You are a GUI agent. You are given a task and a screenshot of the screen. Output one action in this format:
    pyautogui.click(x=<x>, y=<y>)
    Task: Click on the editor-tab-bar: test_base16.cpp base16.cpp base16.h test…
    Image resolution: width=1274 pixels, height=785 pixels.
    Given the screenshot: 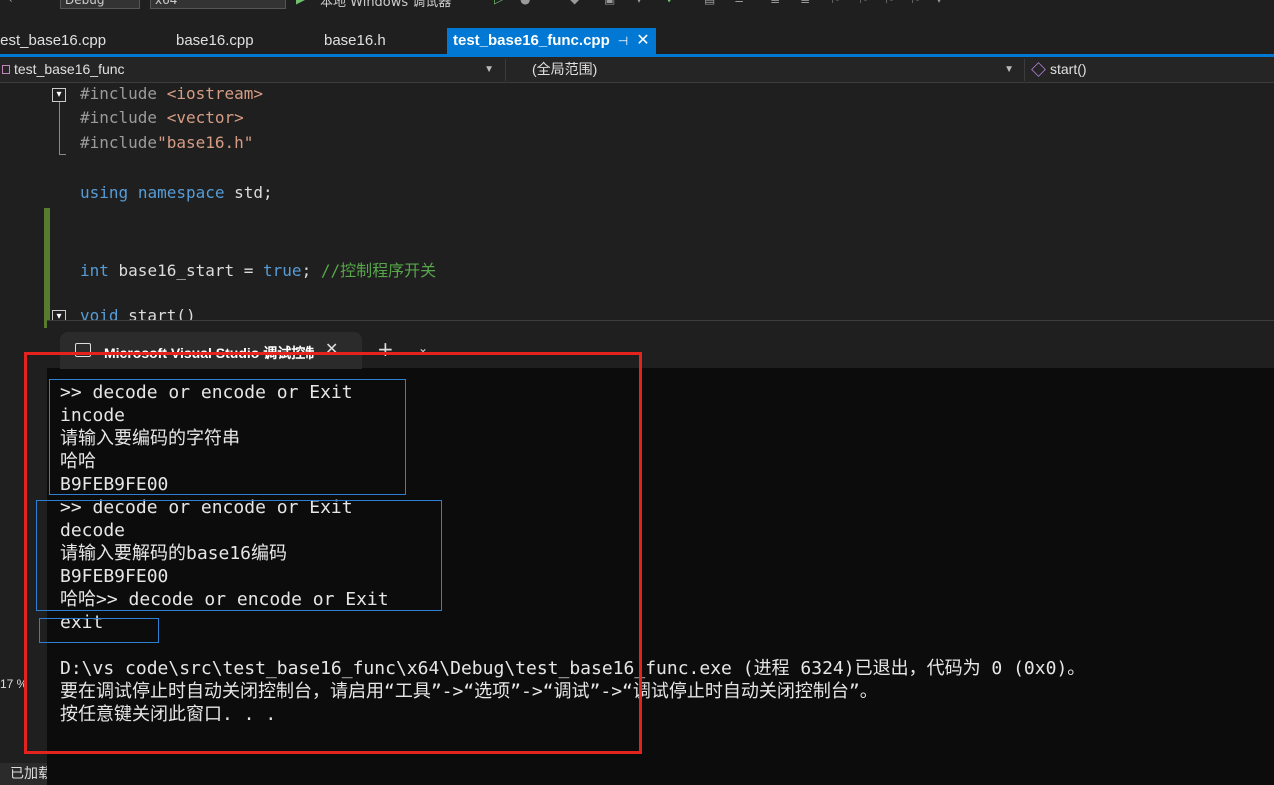 What is the action you would take?
    pyautogui.click(x=637, y=41)
    